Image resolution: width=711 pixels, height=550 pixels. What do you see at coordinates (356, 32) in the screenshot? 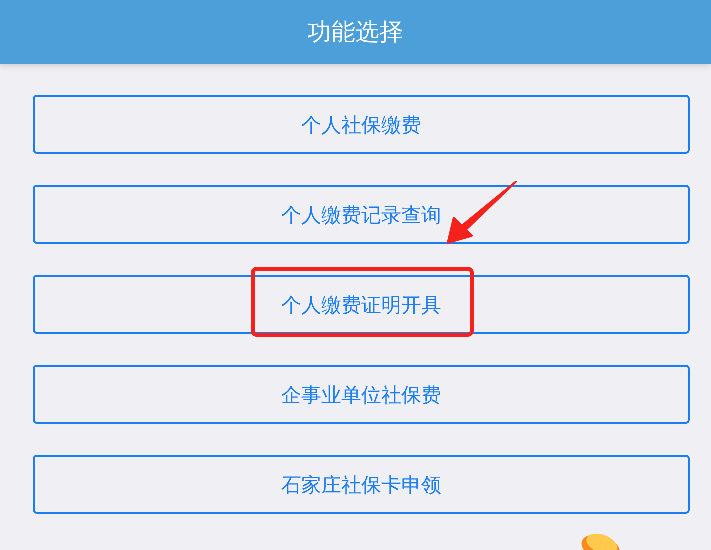
I see `header-title: 功能选择` at bounding box center [356, 32].